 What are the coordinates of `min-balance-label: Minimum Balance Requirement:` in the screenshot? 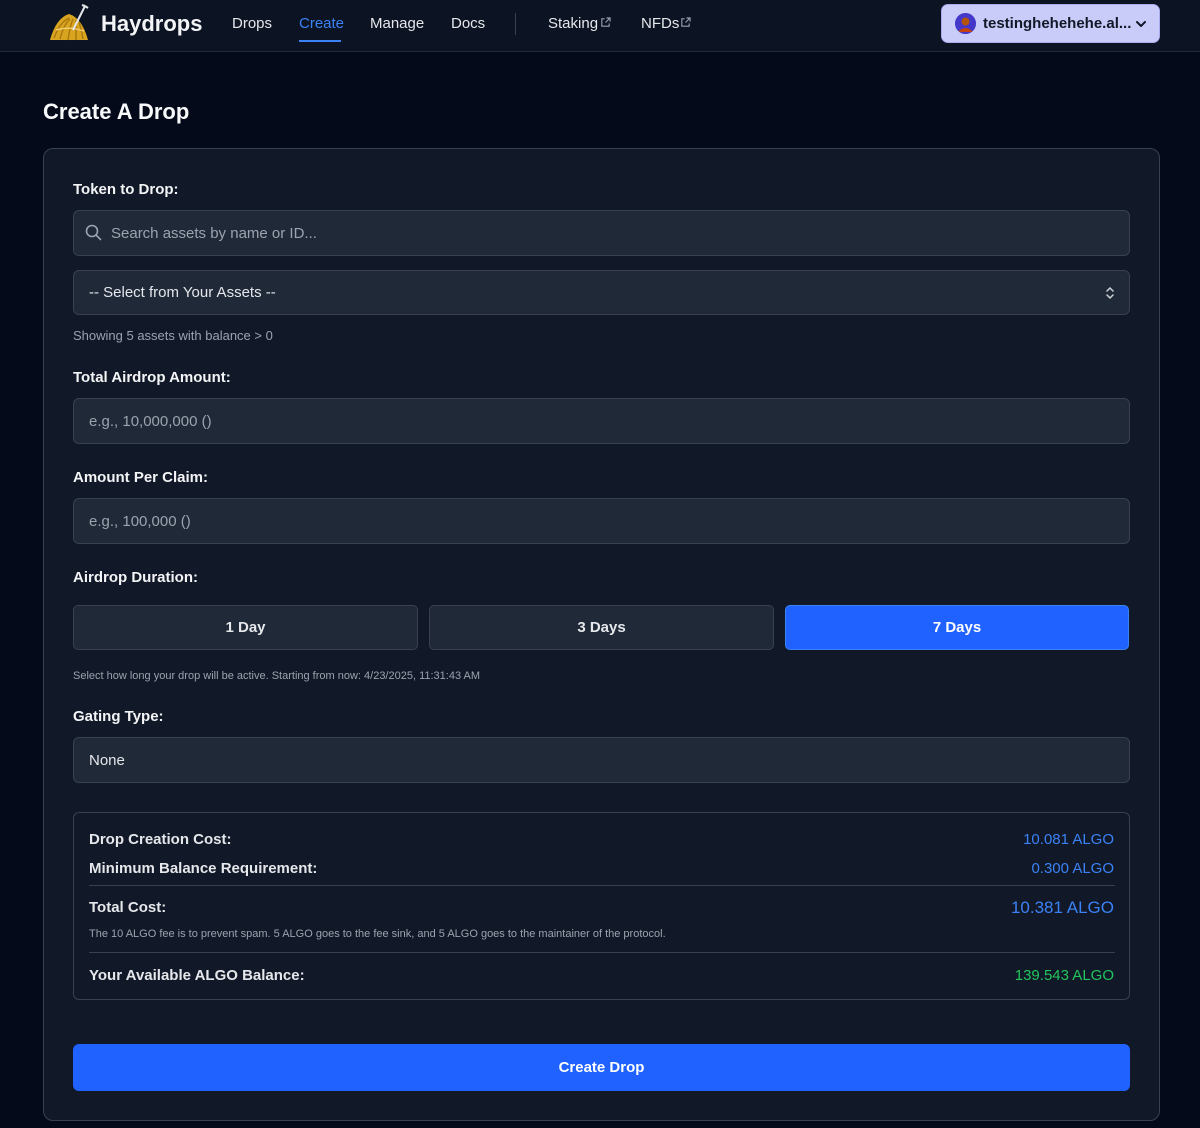 It's located at (203, 868).